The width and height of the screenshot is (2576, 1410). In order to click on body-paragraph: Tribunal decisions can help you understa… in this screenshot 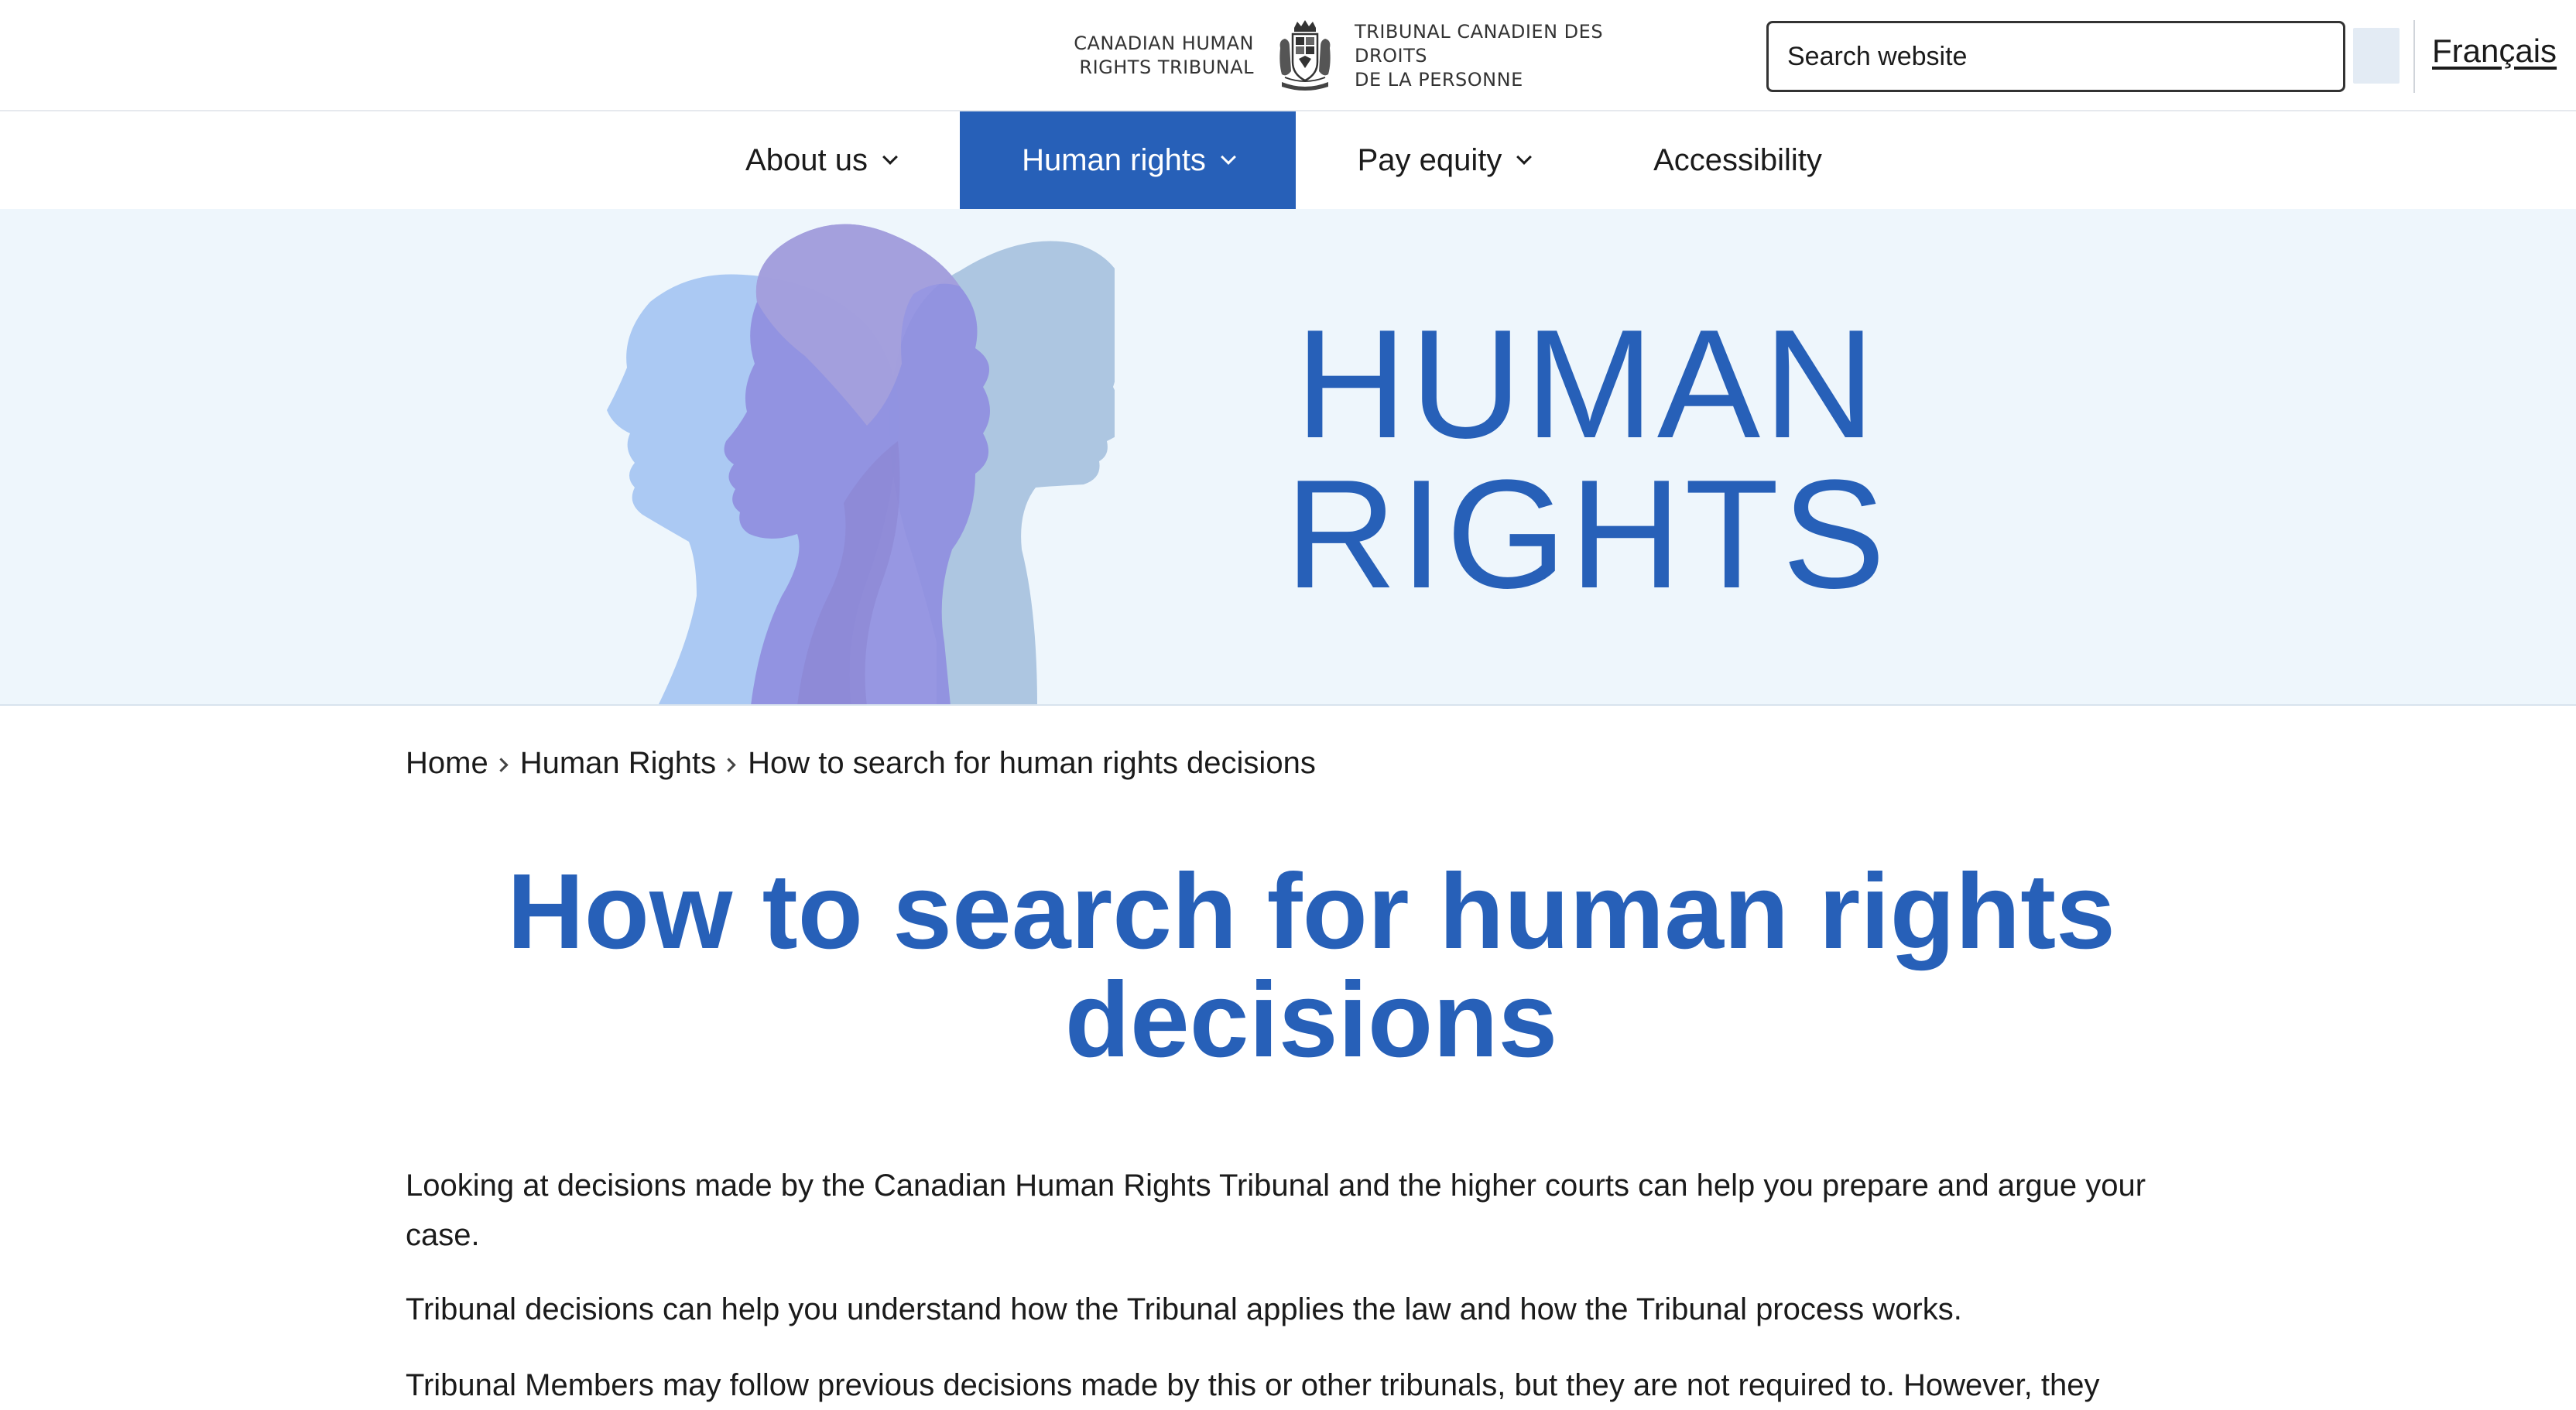, I will do `click(1184, 1309)`.